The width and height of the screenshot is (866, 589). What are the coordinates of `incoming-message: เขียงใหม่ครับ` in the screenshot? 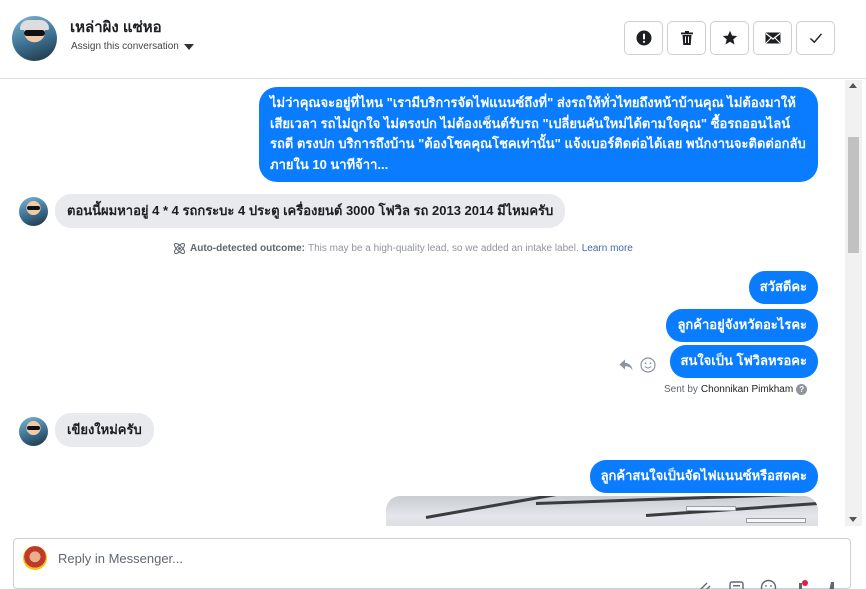 It's located at (104, 430).